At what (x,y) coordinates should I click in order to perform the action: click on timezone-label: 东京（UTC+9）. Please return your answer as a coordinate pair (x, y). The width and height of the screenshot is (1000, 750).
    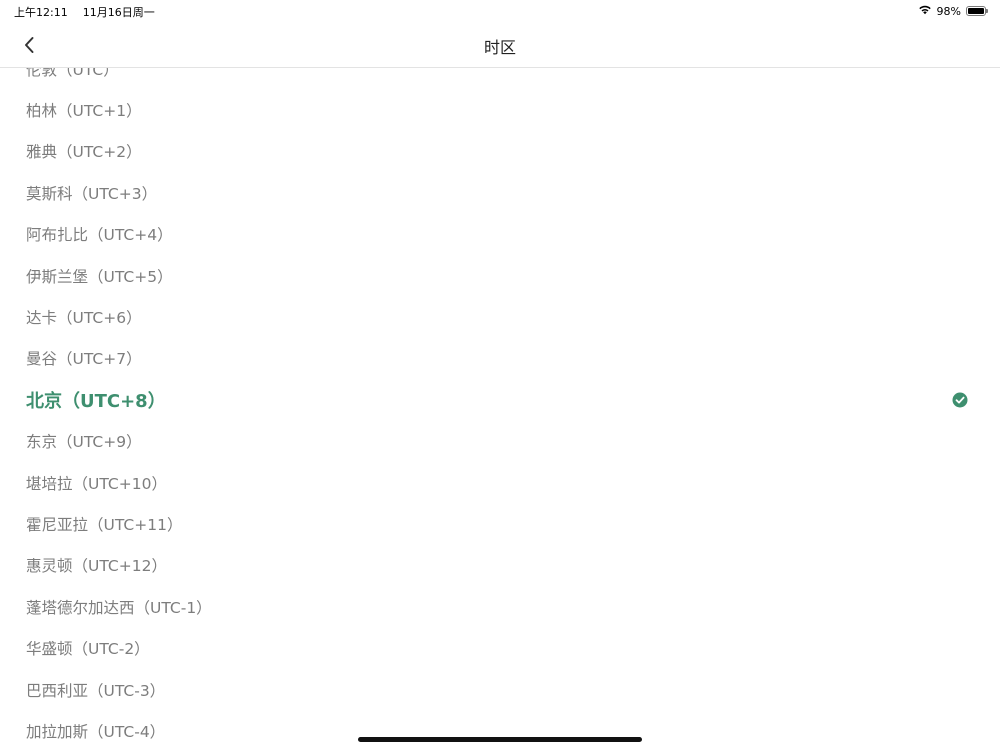
    Looking at the image, I should click on (84, 442).